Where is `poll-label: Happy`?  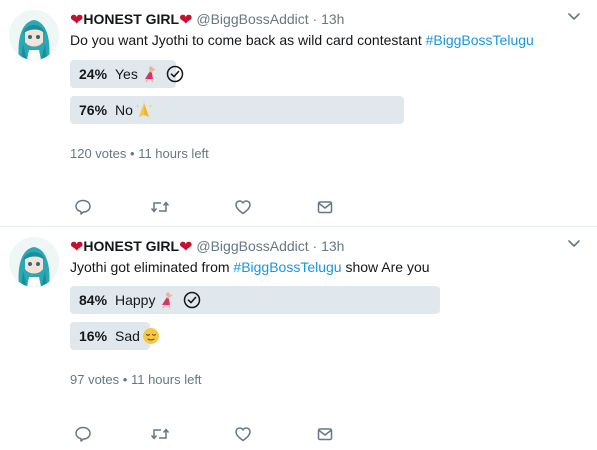
poll-label: Happy is located at coordinates (135, 300).